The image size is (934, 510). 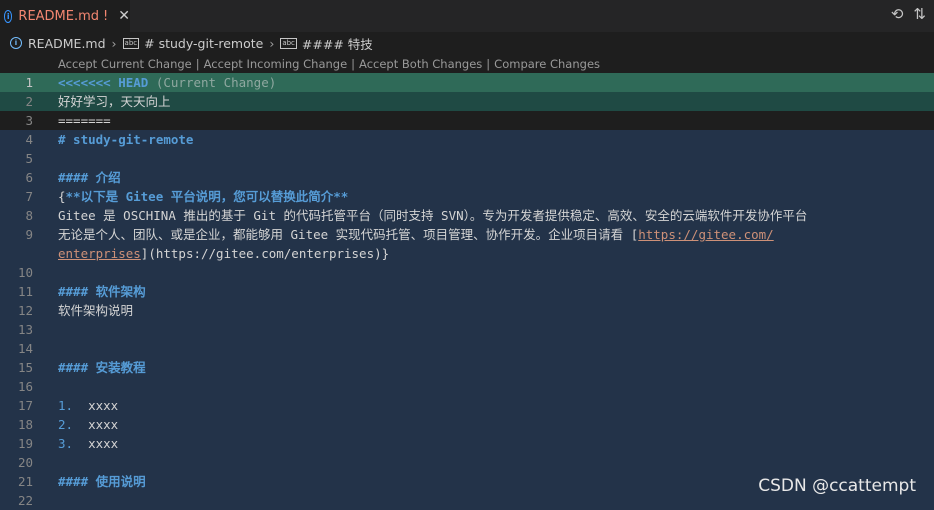 I want to click on line-number: 20, so click(x=25, y=462).